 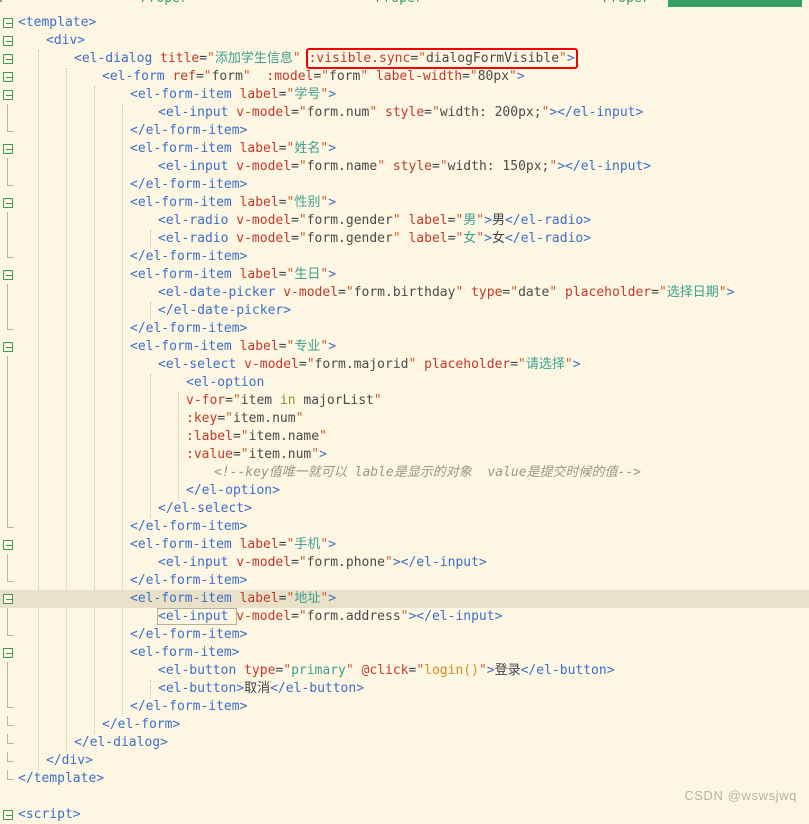 What do you see at coordinates (404, 653) in the screenshot?
I see `code-line: <el-form-item>` at bounding box center [404, 653].